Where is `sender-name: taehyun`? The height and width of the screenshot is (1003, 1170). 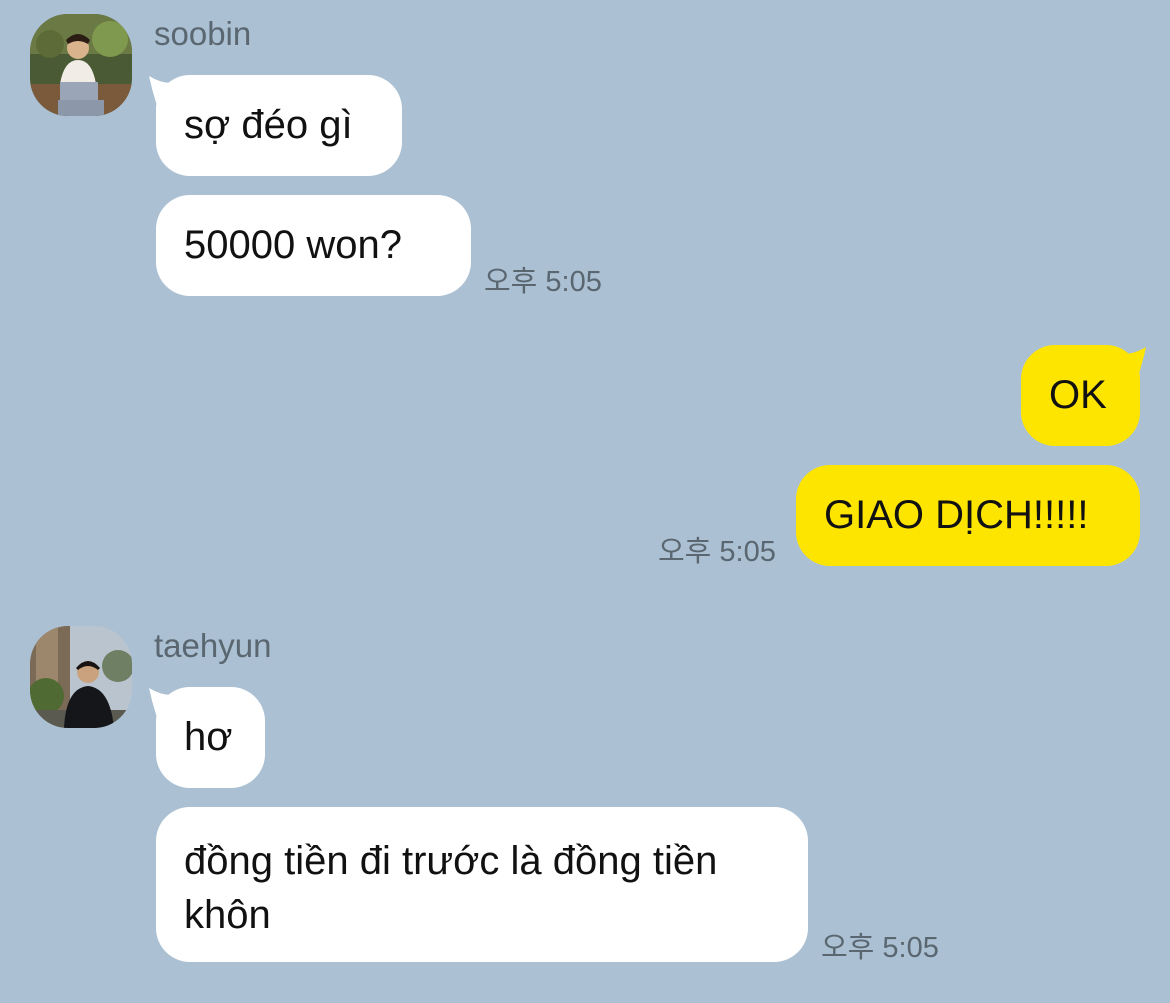 sender-name: taehyun is located at coordinates (213, 645).